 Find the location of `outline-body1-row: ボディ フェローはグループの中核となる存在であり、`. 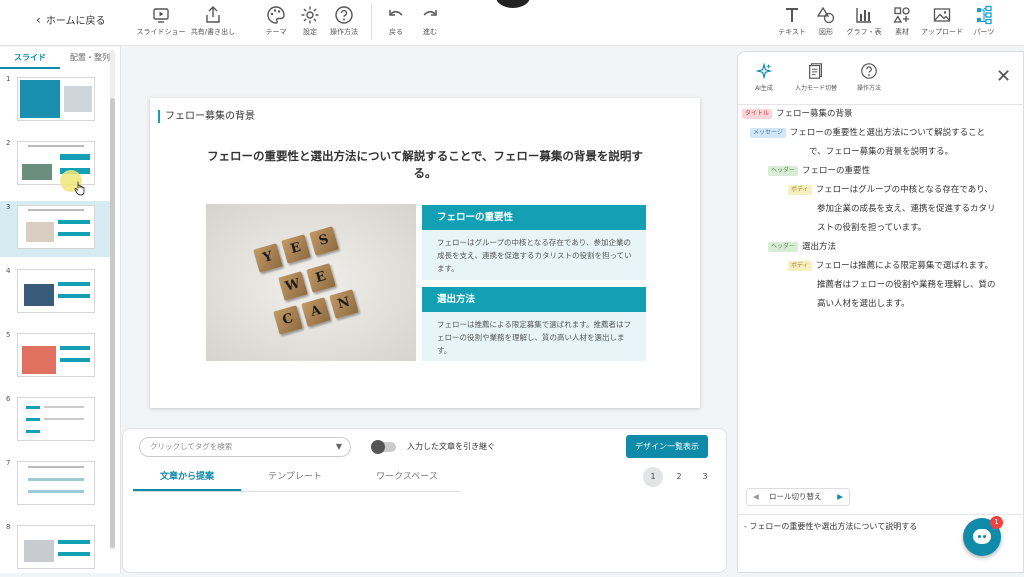

outline-body1-row: ボディ フェローはグループの中核となる存在であり、 is located at coordinates (890, 190).